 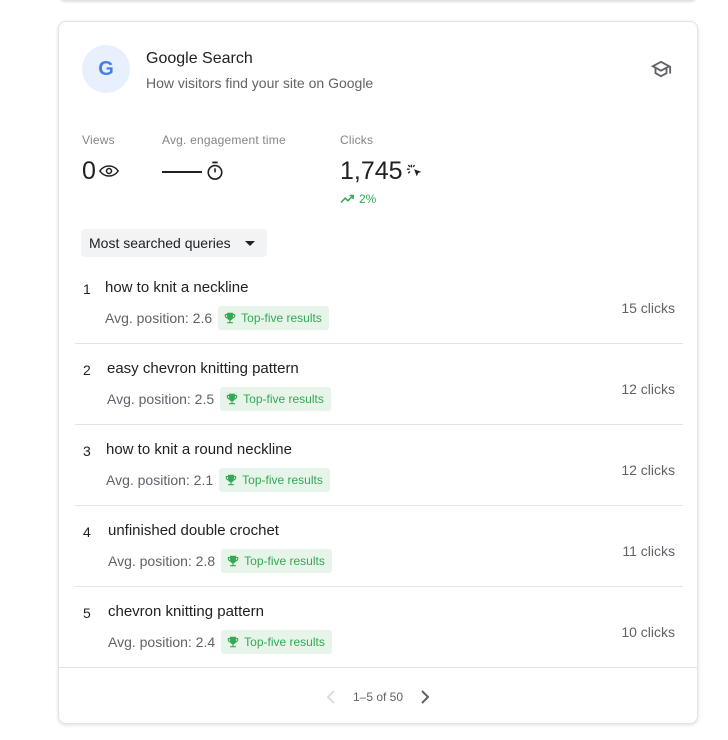 I want to click on avg-position-text: Avg. position: 2.1, so click(x=160, y=480).